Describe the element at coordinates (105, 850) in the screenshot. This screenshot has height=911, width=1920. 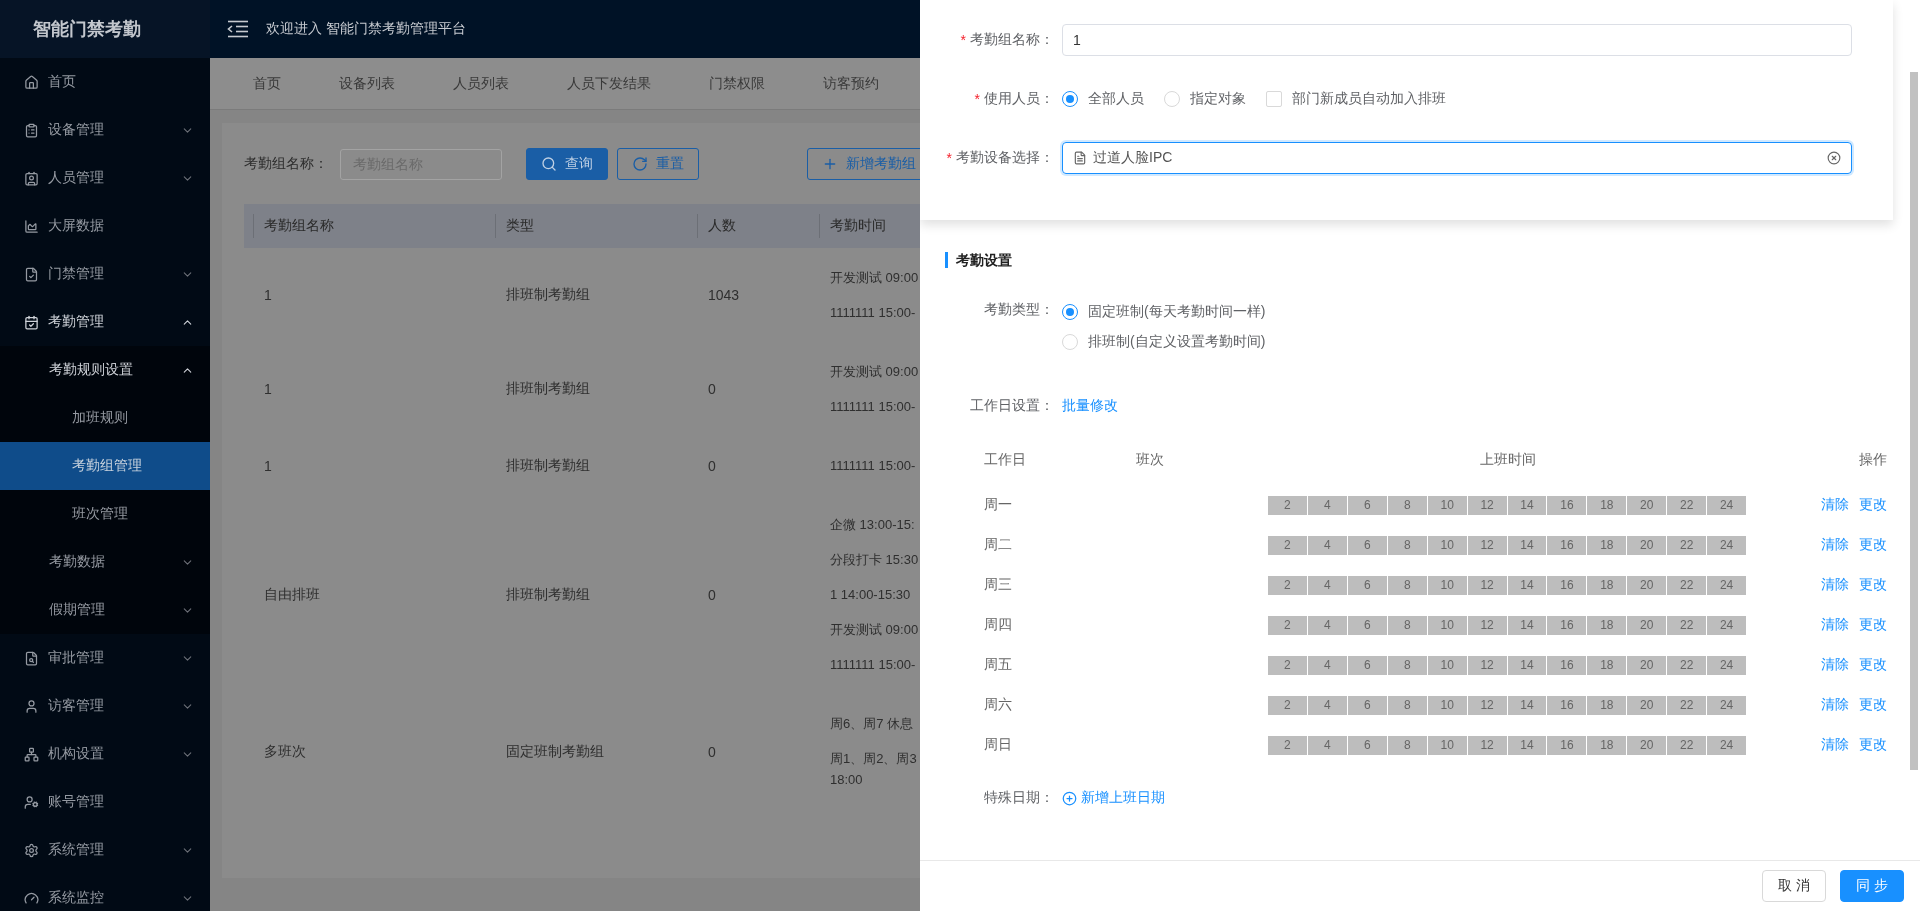
I see `sidebar-item: 系统管理` at that location.